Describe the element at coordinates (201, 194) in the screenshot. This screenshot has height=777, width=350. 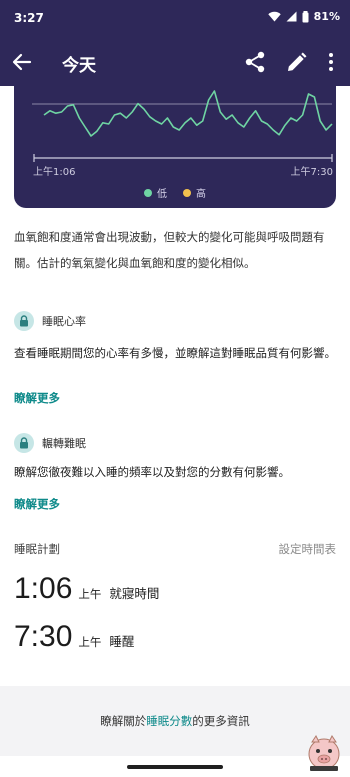
I see `legend-high-label: 高` at that location.